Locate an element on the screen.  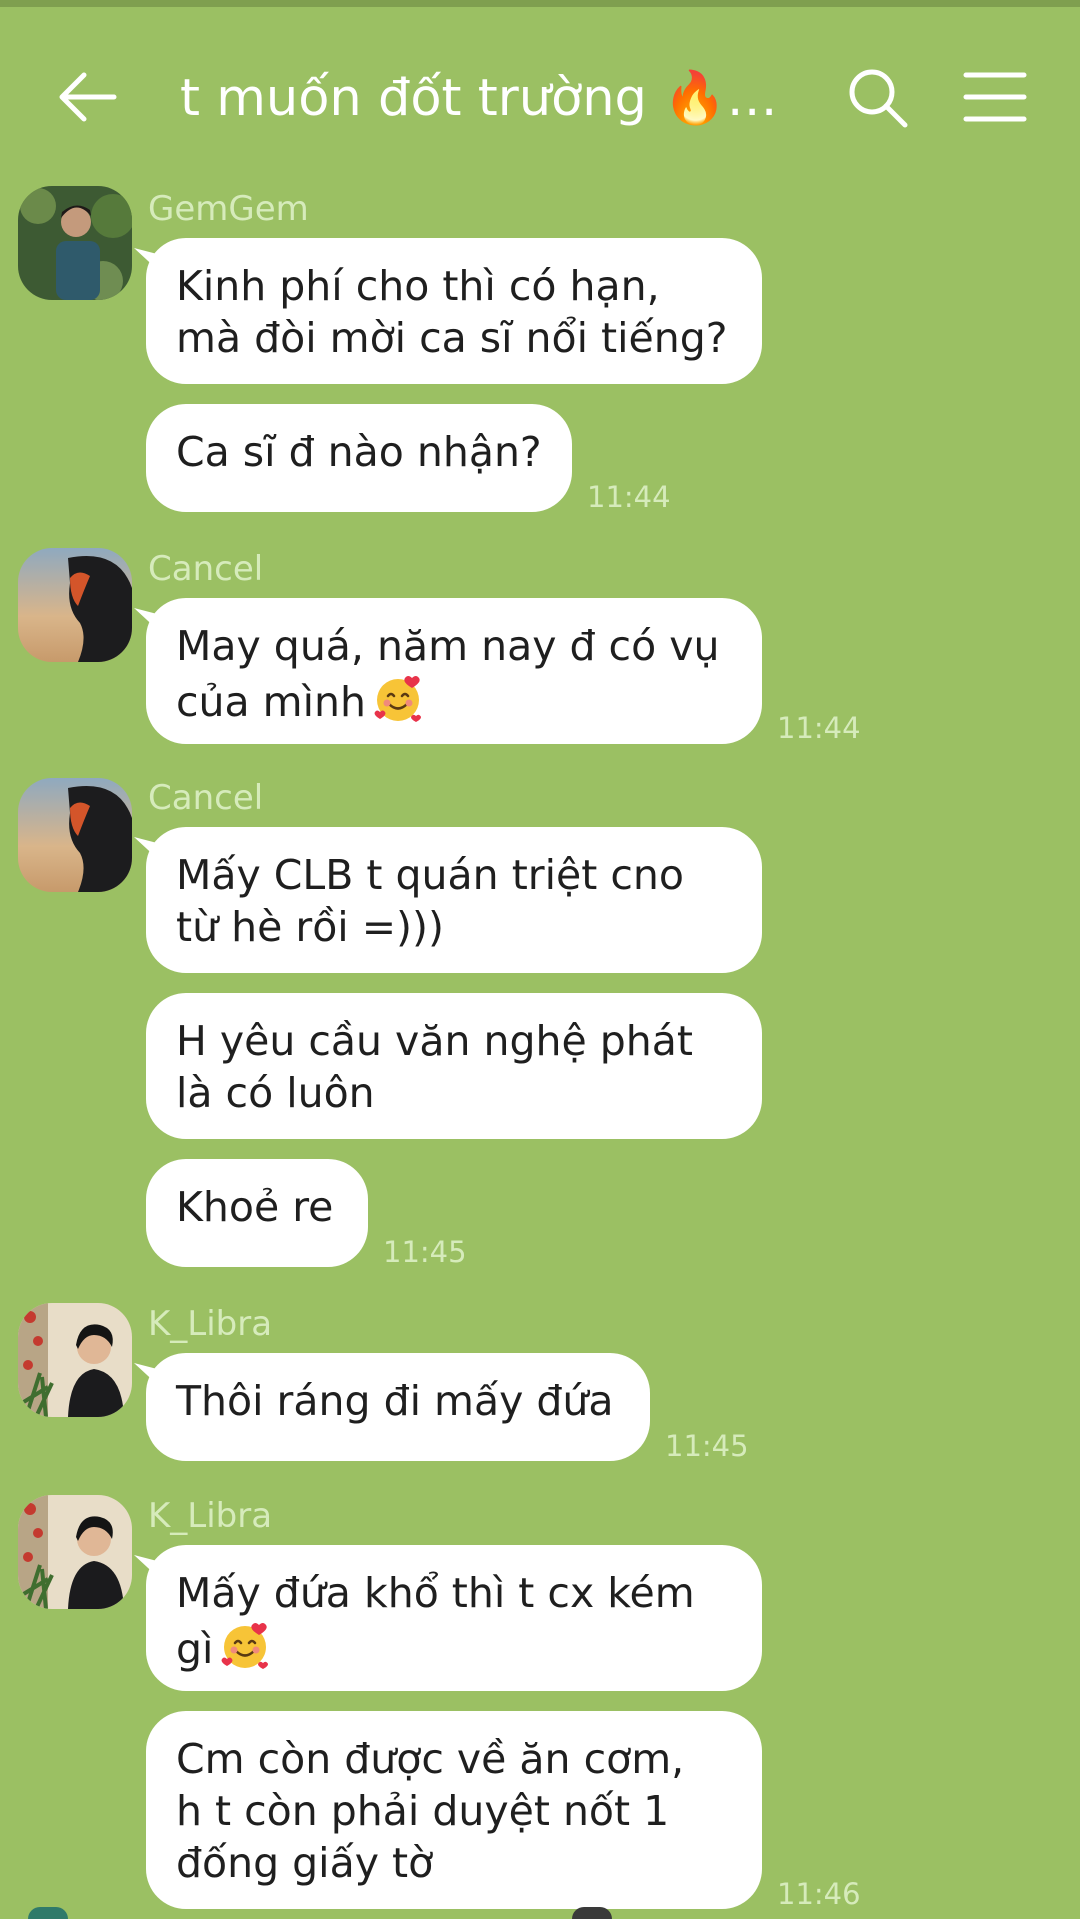
message-bubble: Mấy CLB t quán triệt cno từ hè rồi =))) is located at coordinates (454, 900).